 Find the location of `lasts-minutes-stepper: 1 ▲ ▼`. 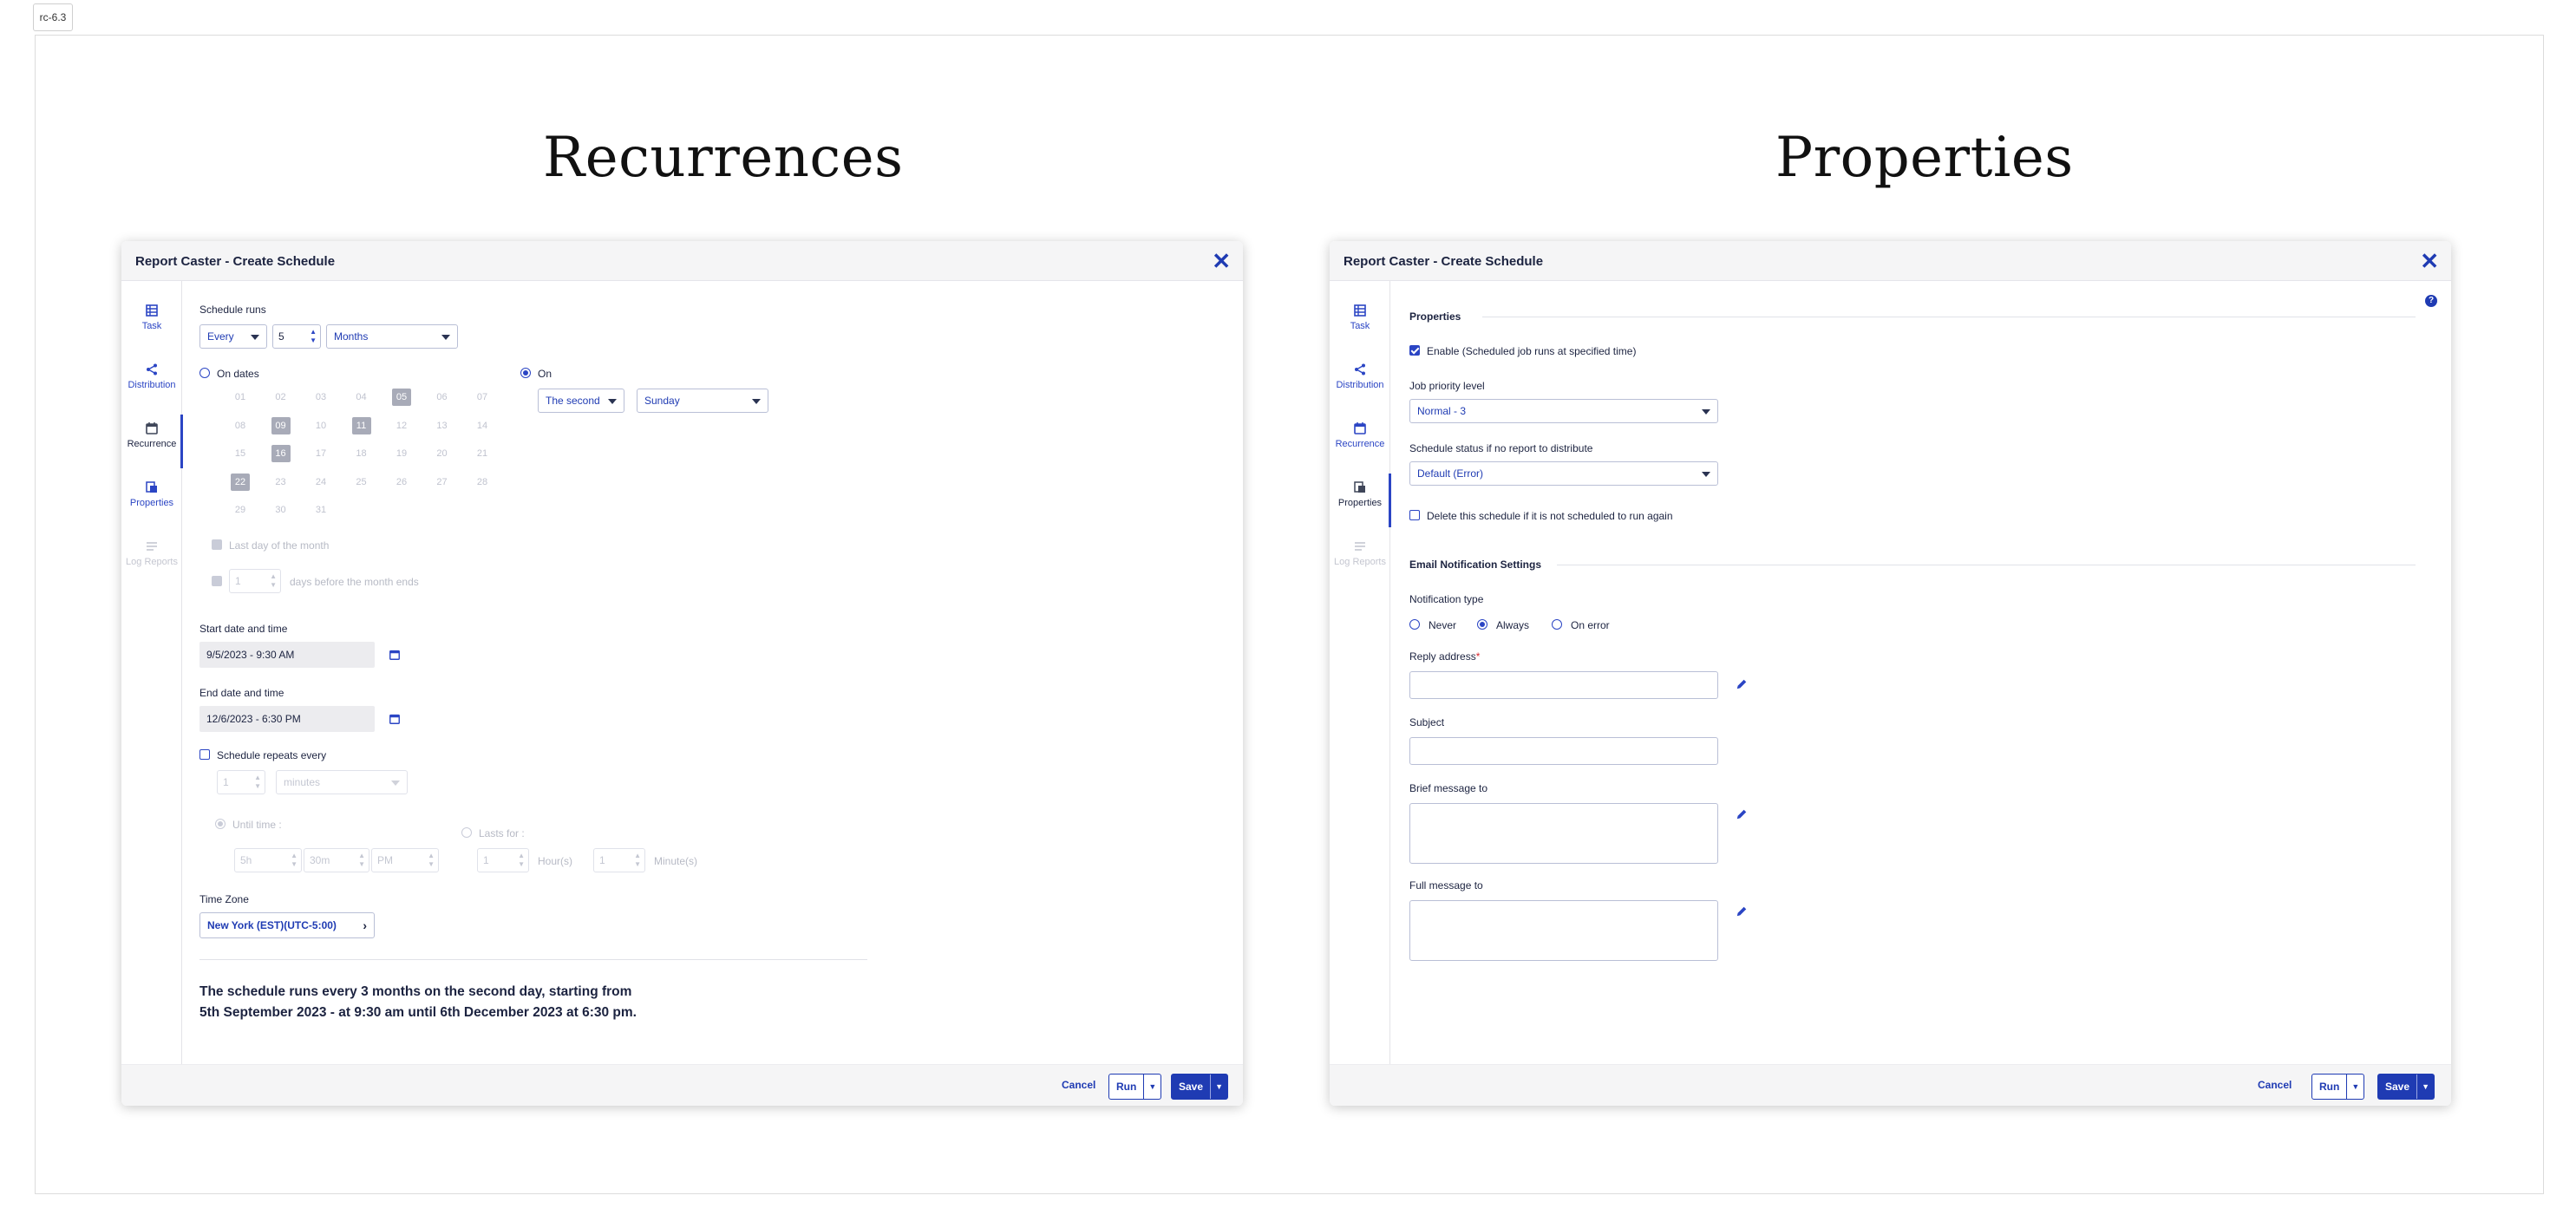

lasts-minutes-stepper: 1 ▲ ▼ is located at coordinates (619, 860).